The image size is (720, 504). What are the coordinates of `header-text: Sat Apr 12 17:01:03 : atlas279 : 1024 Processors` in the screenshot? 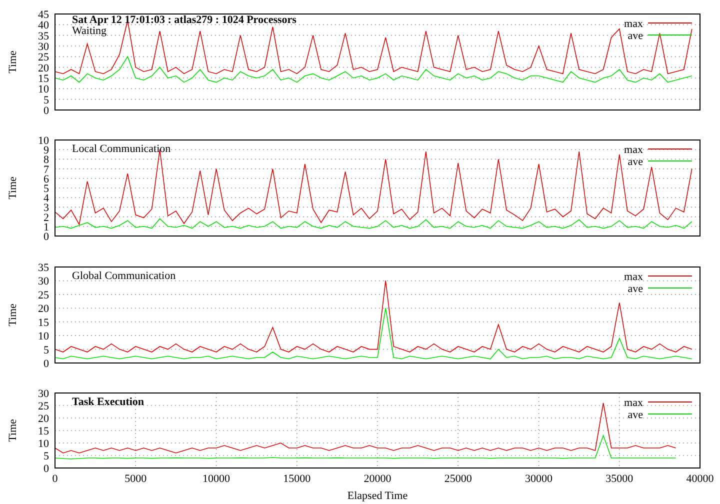 It's located at (184, 20).